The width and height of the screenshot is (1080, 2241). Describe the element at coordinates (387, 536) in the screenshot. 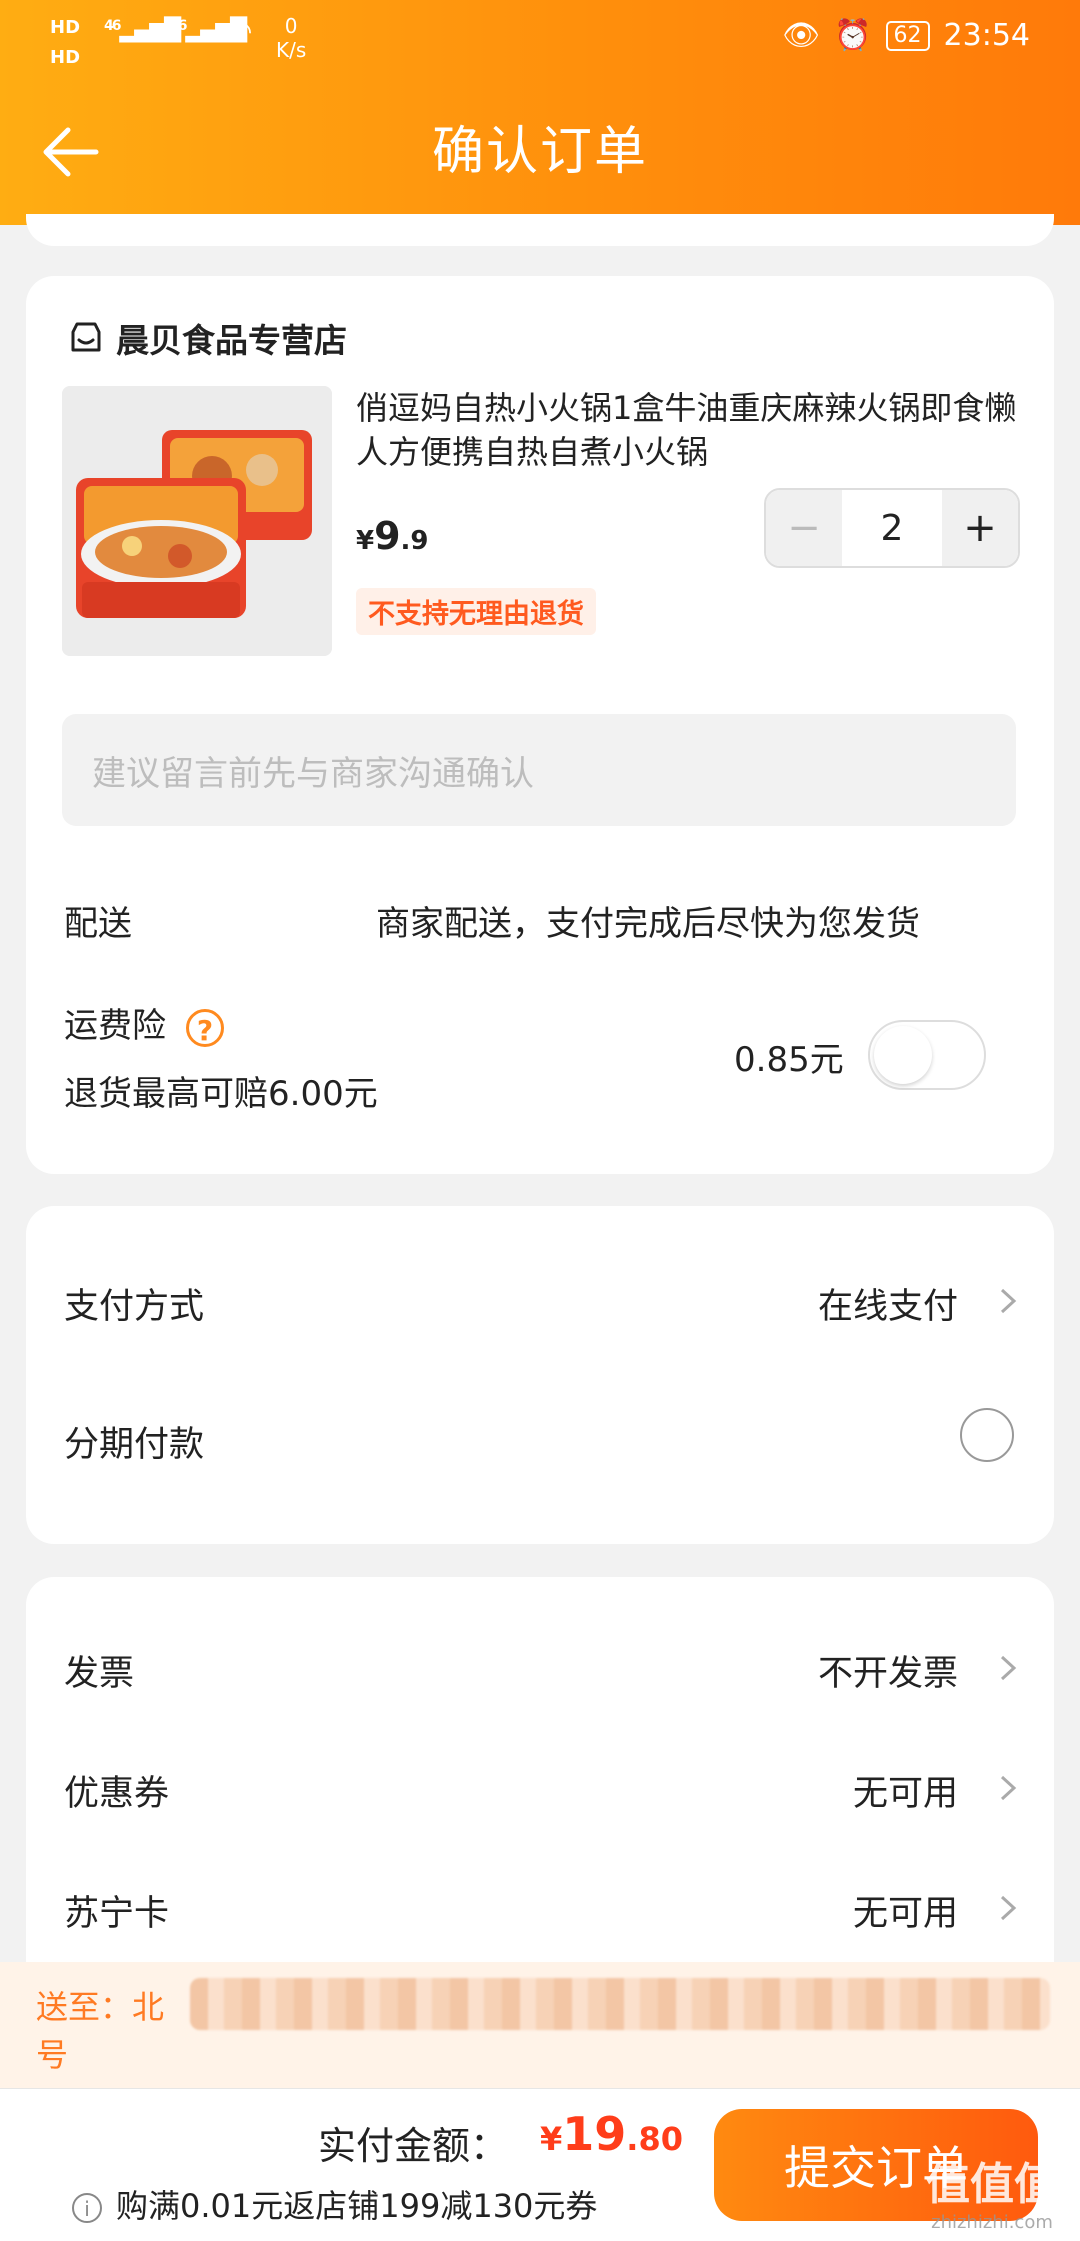

I see `price-integer: 9` at that location.